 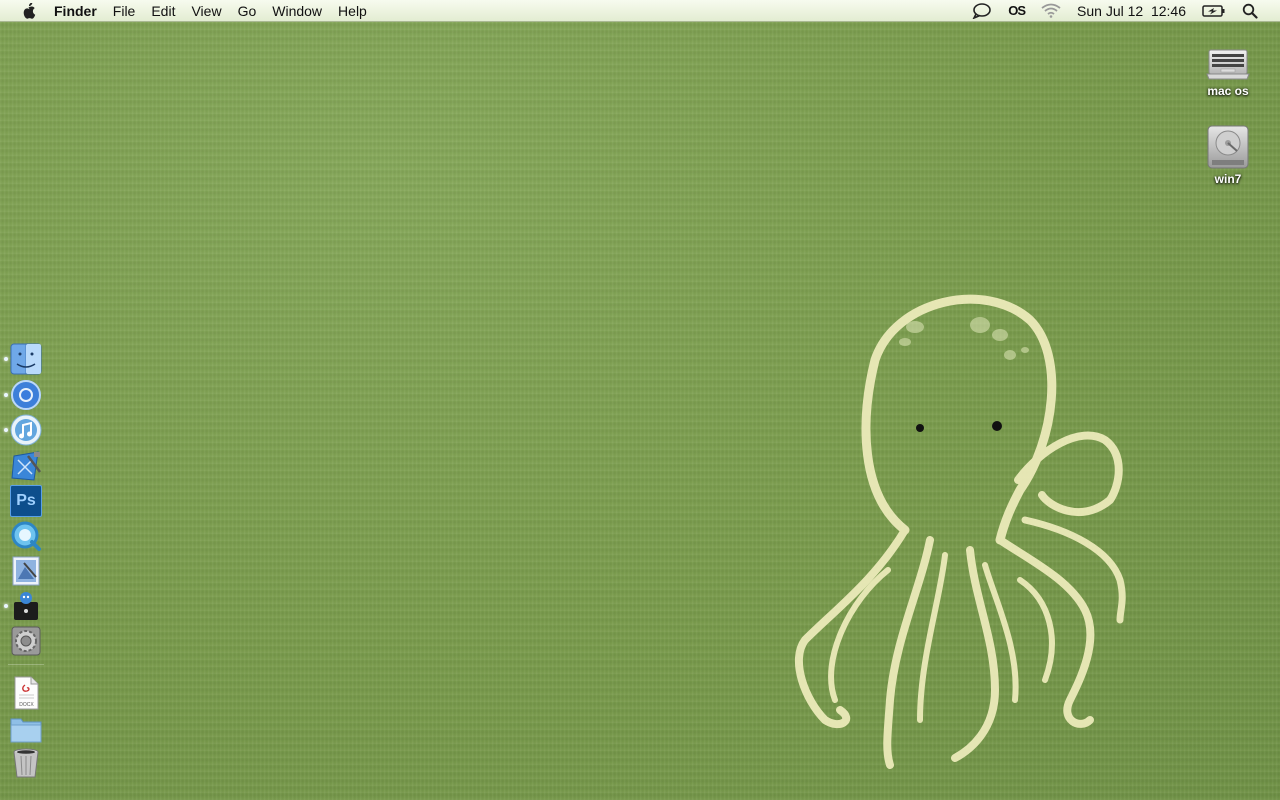 I want to click on dock-item-trash, so click(x=26, y=763).